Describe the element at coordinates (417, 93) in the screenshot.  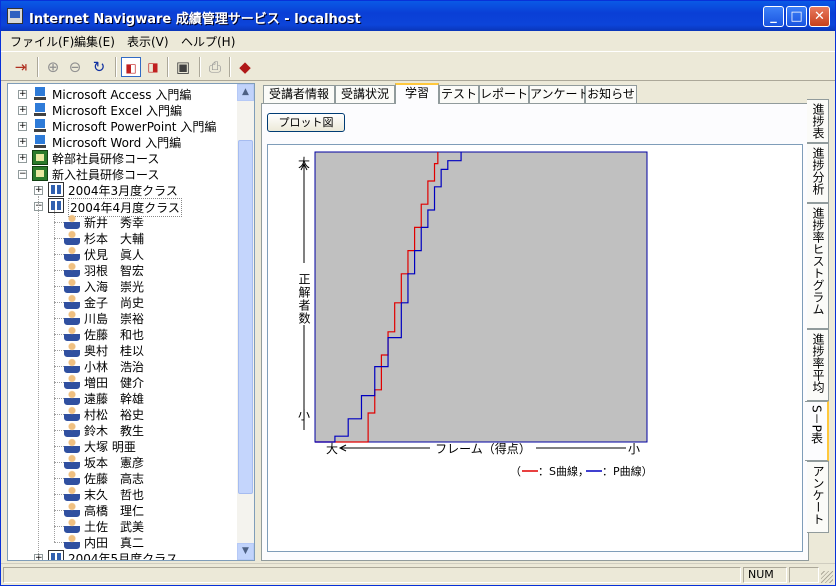
I see `tab-learning: 学習` at that location.